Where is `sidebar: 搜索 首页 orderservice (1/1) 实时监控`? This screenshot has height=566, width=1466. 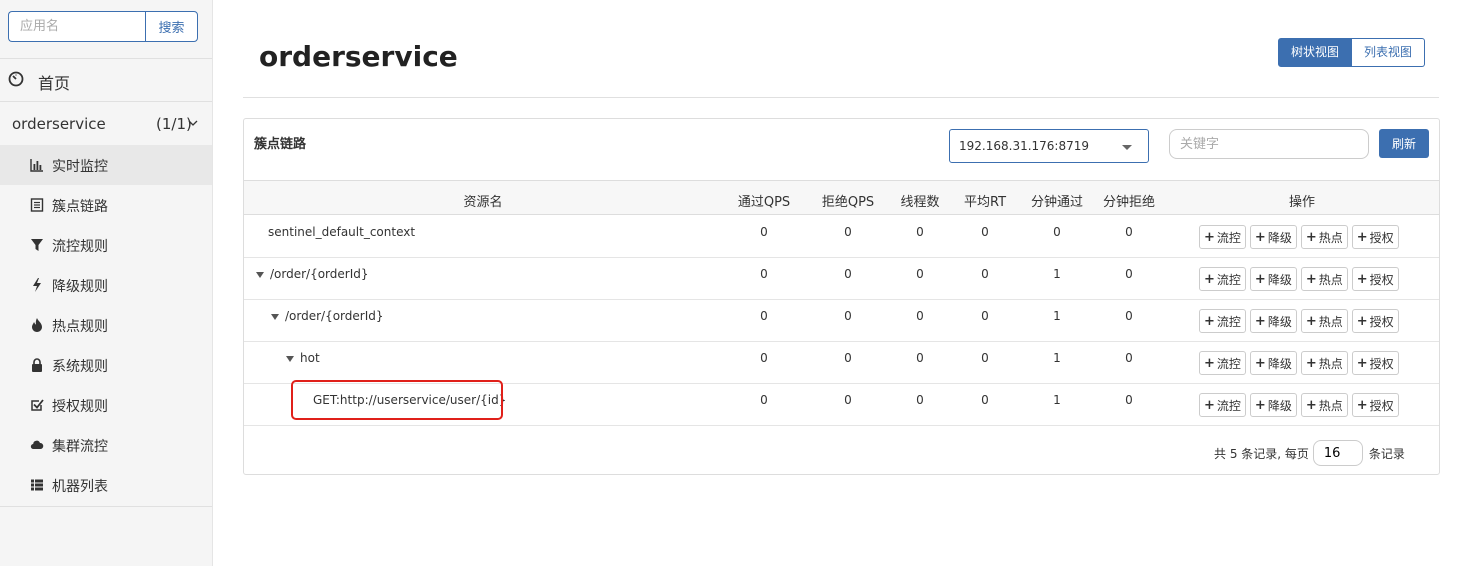 sidebar: 搜索 首页 orderservice (1/1) 实时监控 is located at coordinates (106, 283).